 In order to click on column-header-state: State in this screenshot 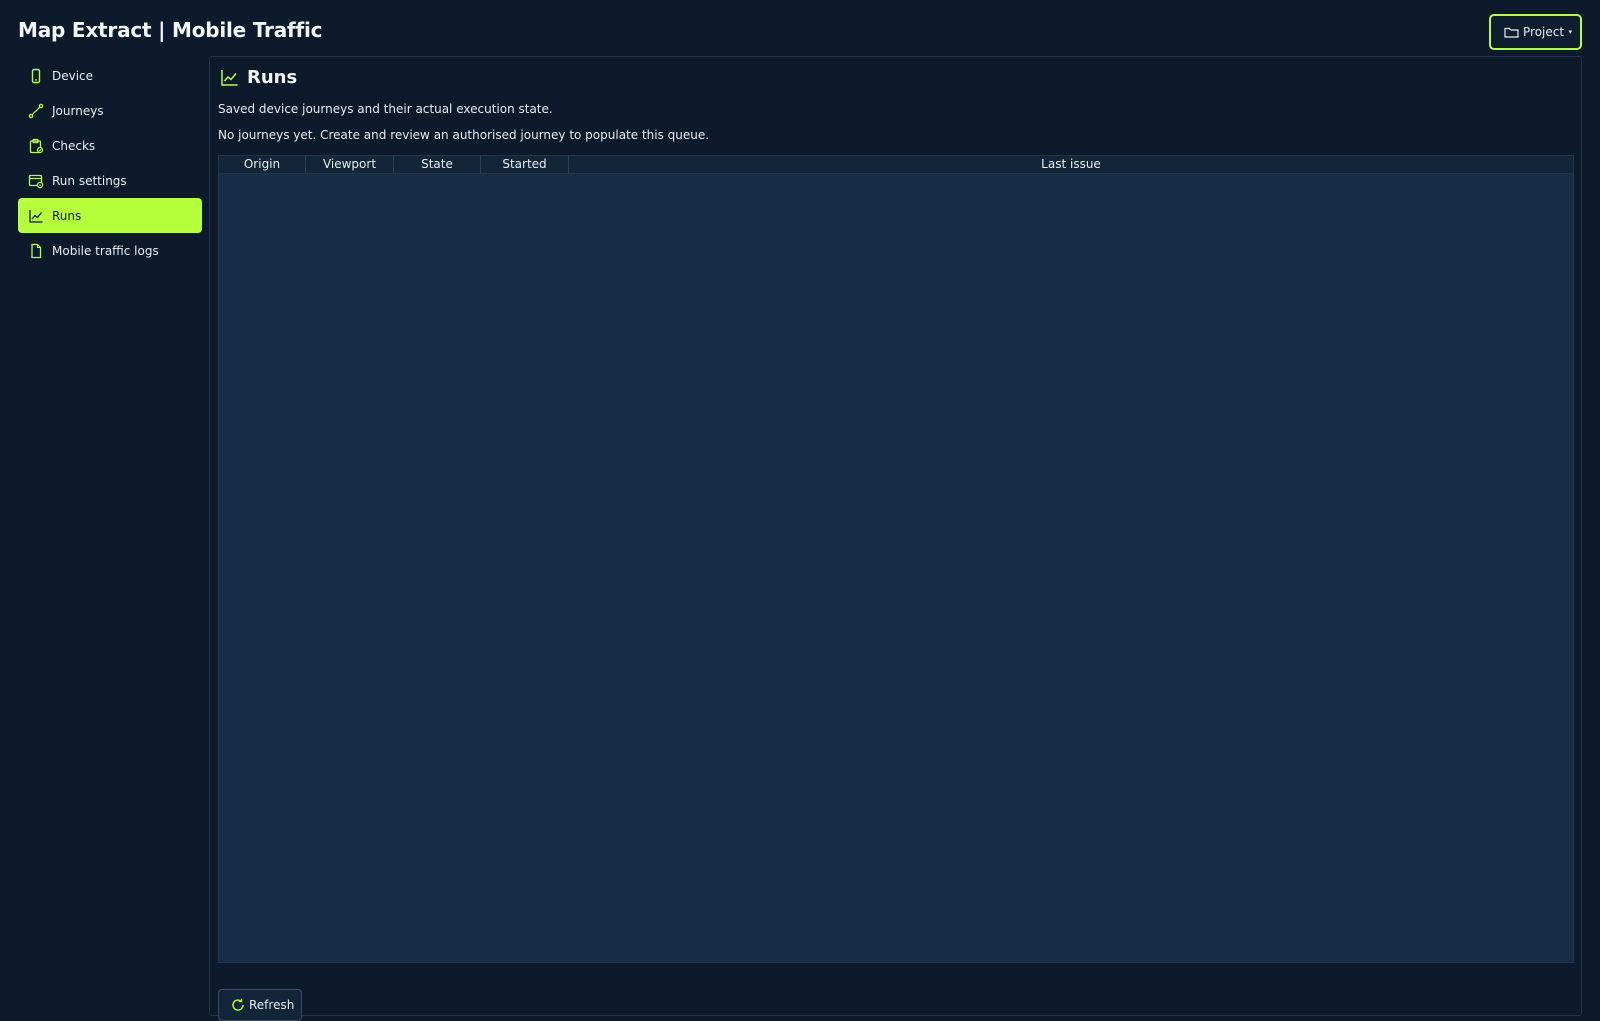, I will do `click(437, 164)`.